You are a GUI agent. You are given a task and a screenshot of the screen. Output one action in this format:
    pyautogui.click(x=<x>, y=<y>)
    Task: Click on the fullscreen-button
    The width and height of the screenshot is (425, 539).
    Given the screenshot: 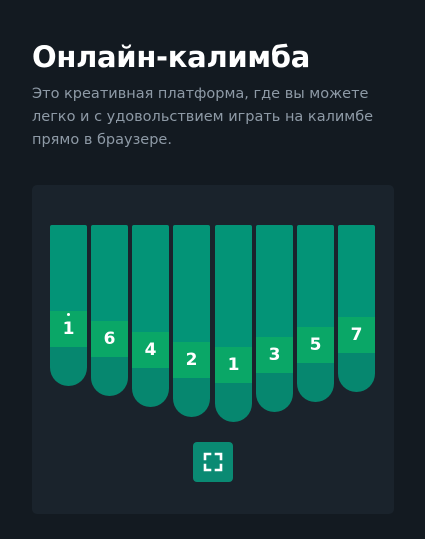 What is the action you would take?
    pyautogui.click(x=213, y=462)
    